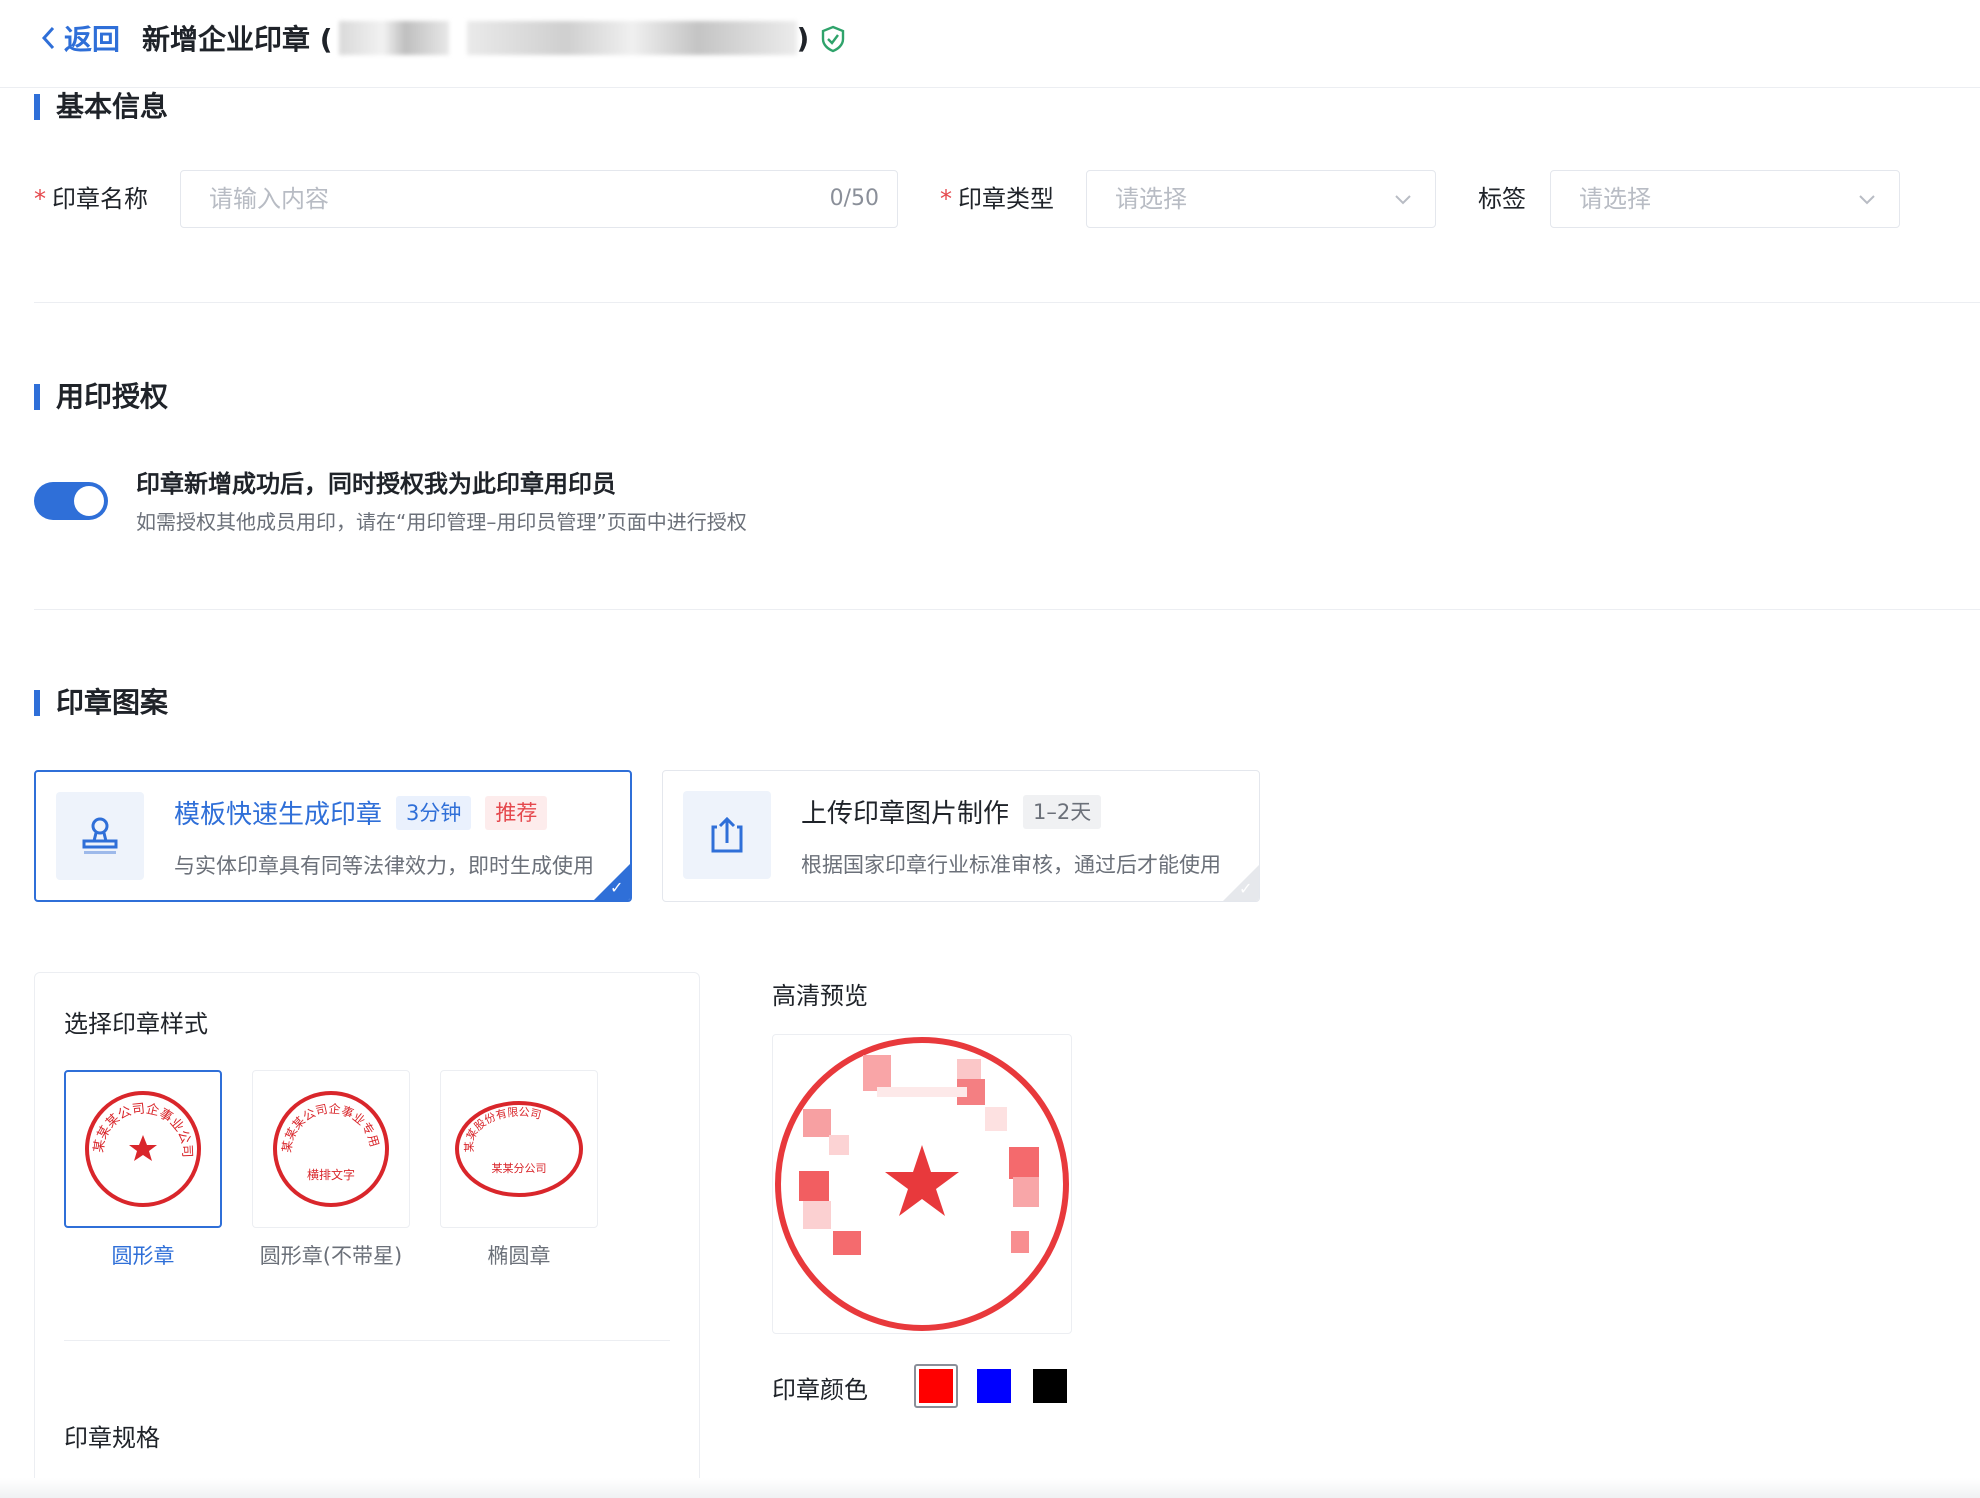  Describe the element at coordinates (434, 812) in the screenshot. I see `time-tag: 3分钟` at that location.